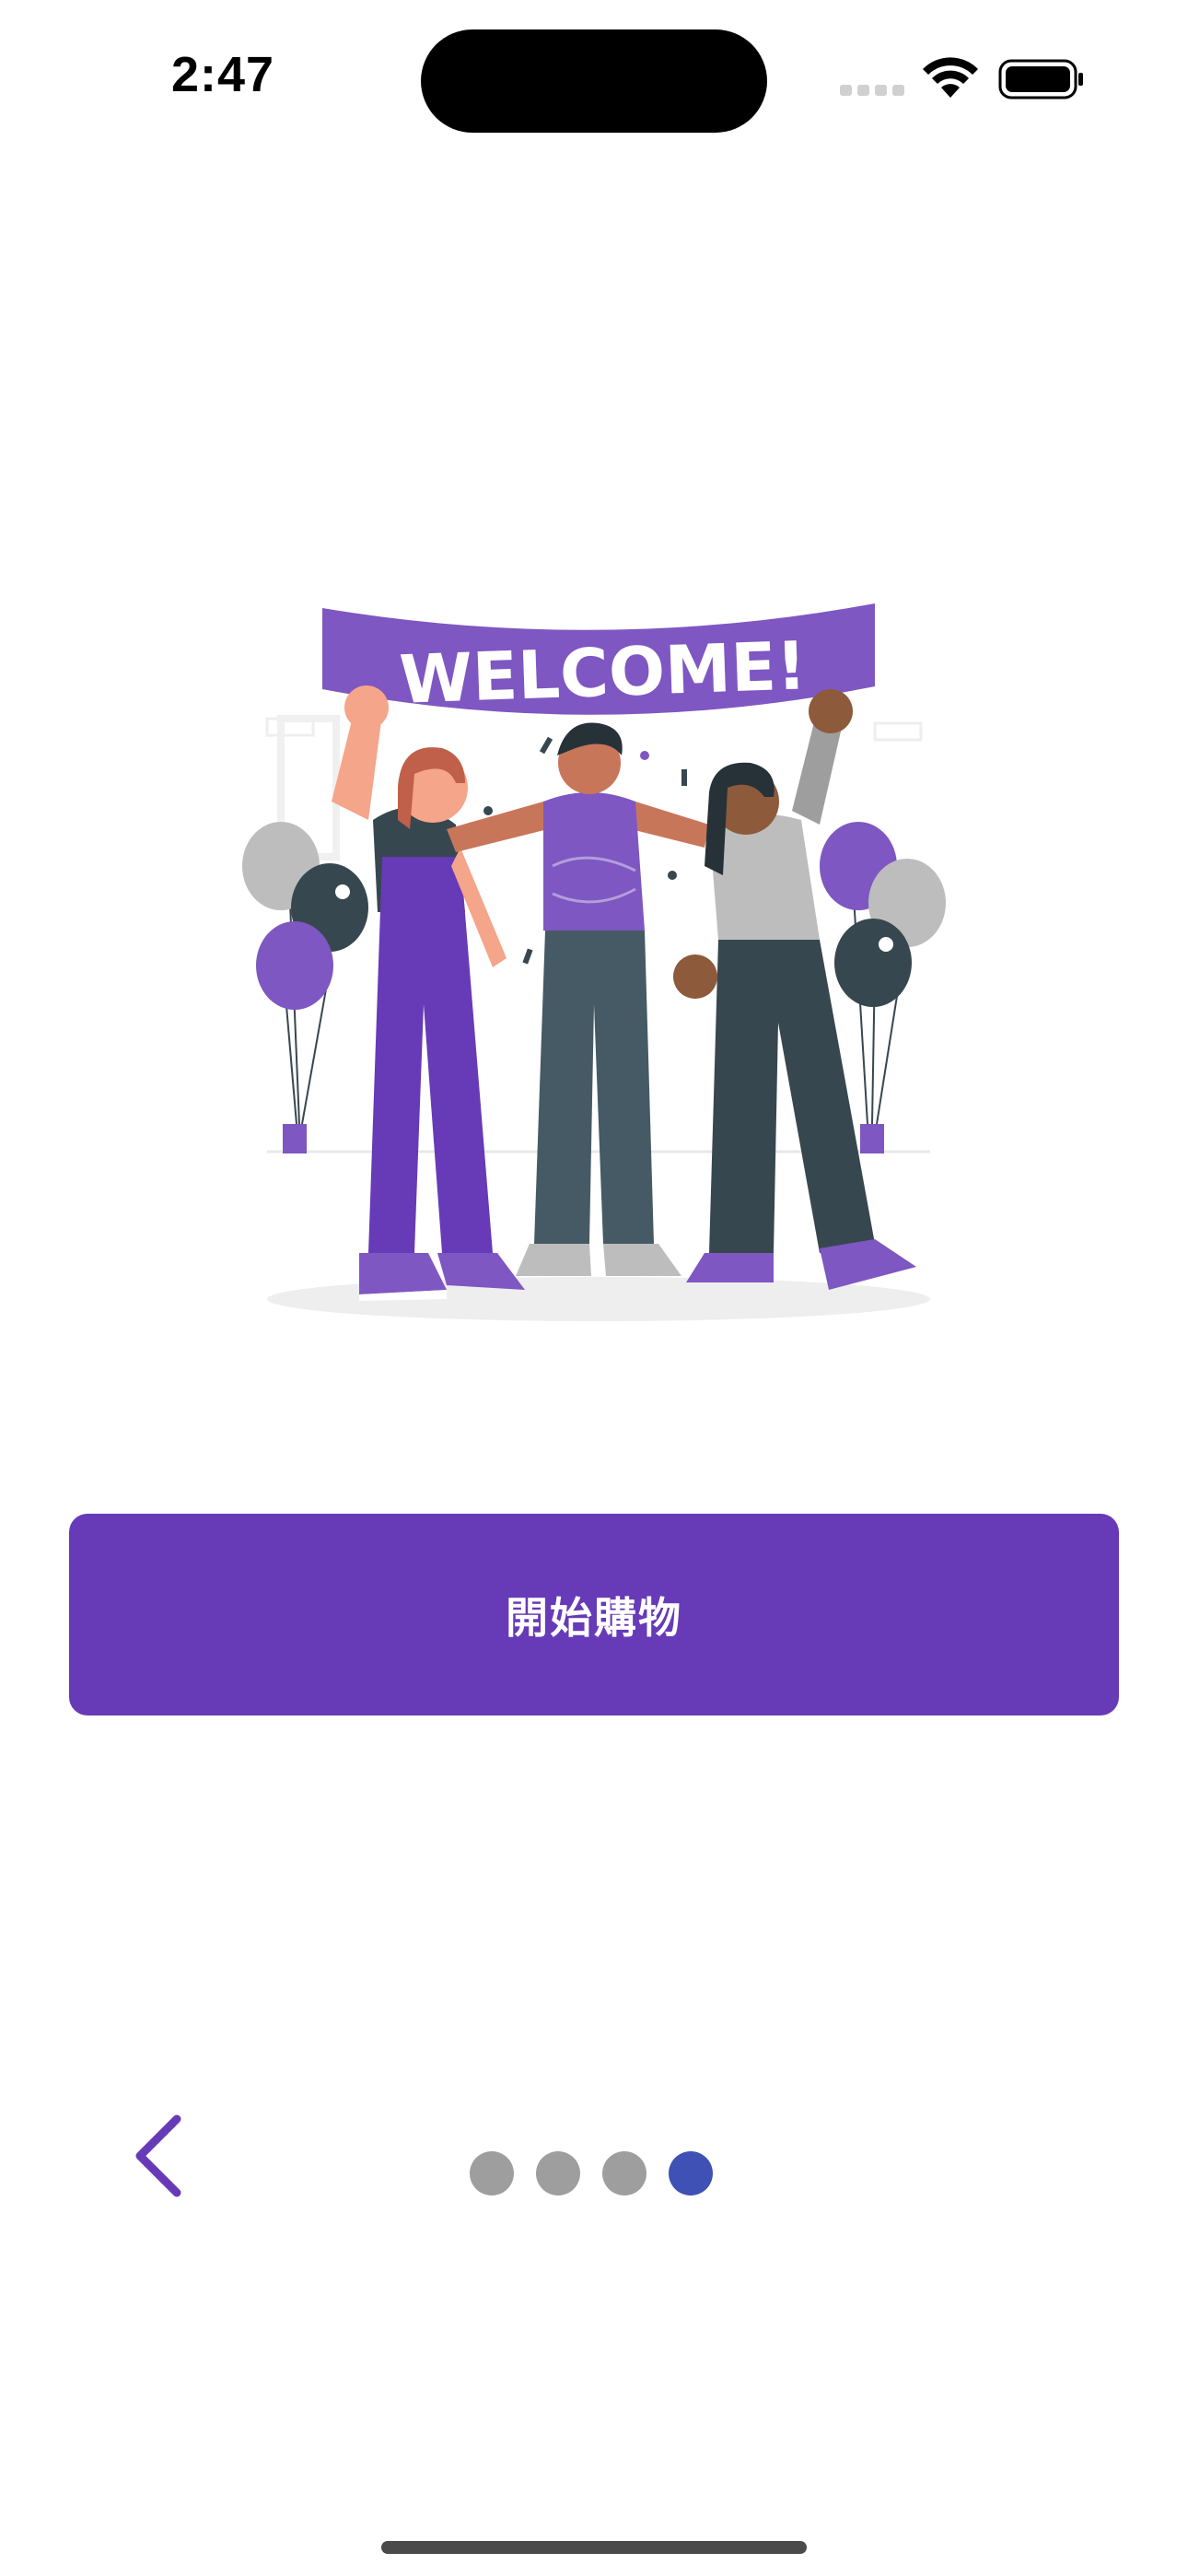  Describe the element at coordinates (594, 2547) in the screenshot. I see `home-indicator` at that location.